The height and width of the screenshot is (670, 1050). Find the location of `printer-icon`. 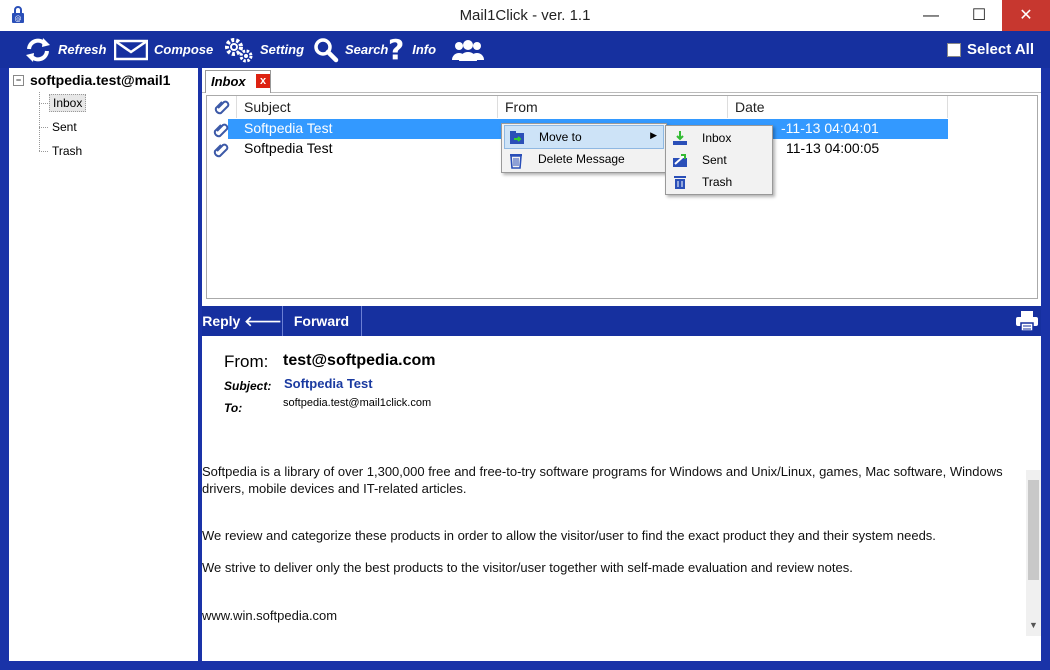

printer-icon is located at coordinates (1027, 321).